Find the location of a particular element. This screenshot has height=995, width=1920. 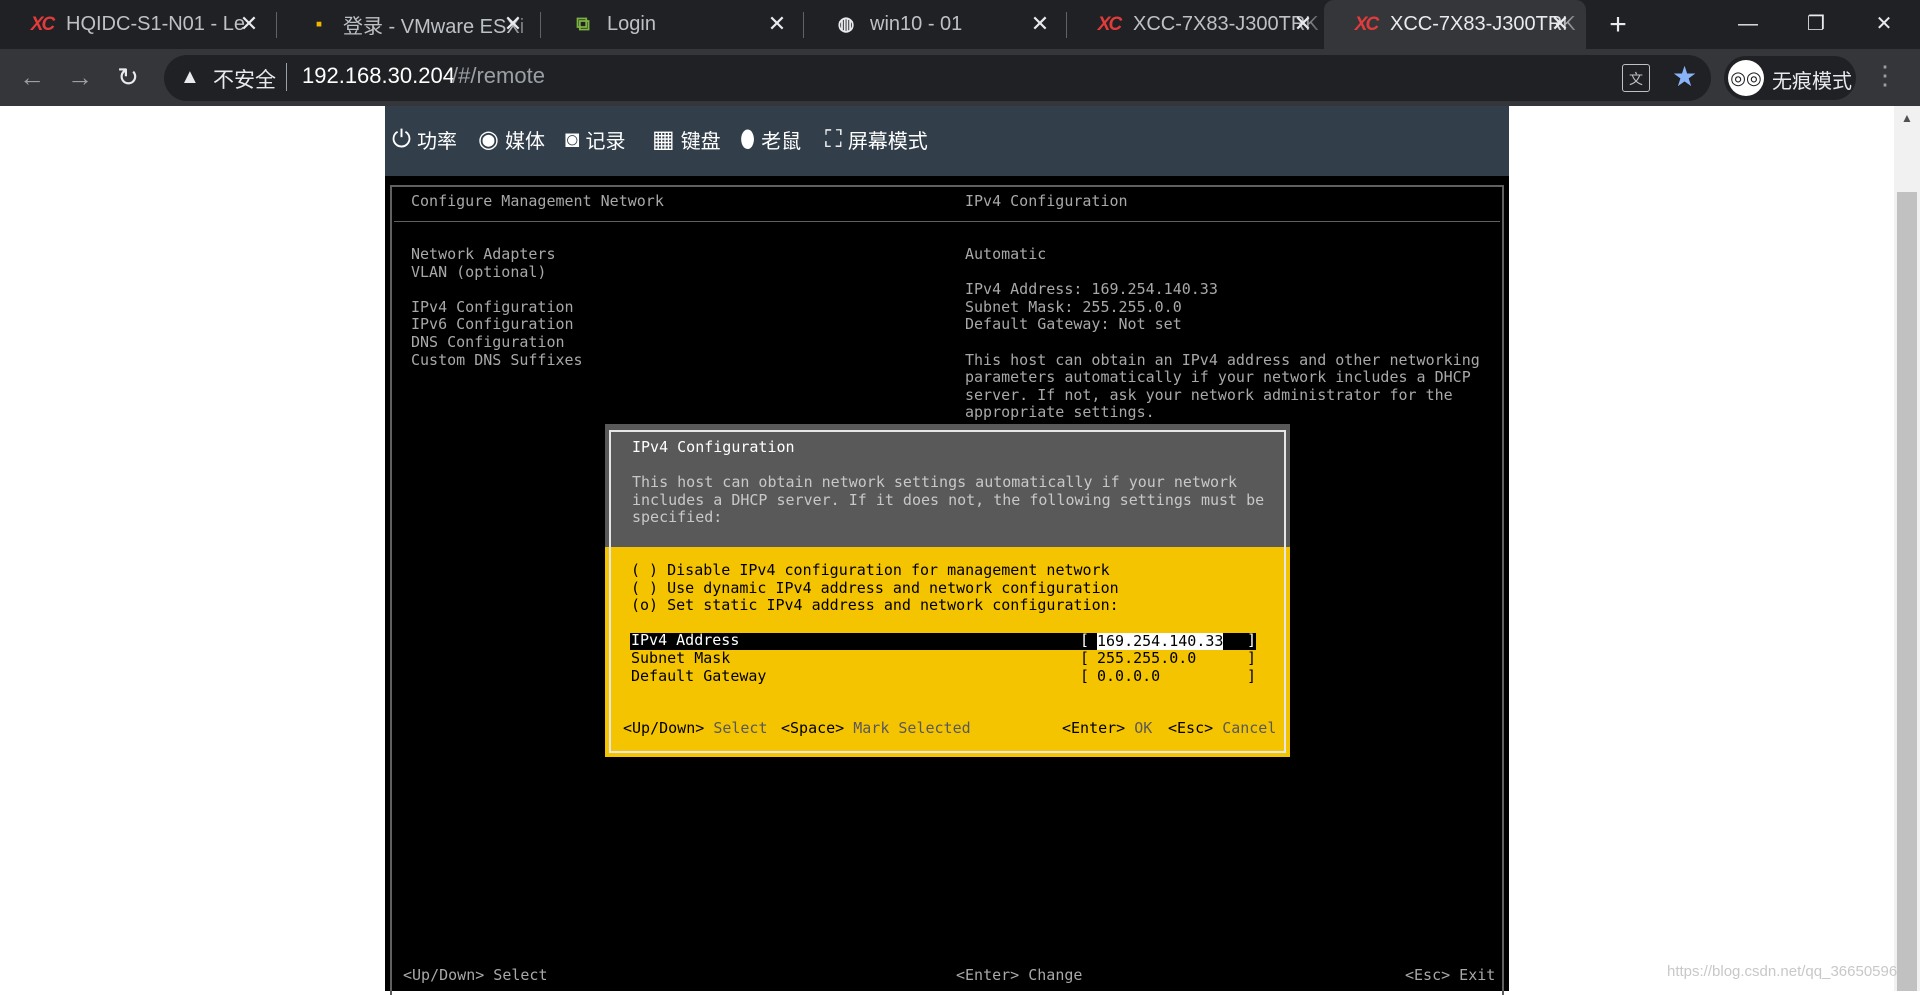

hint-esc: <Esc> Cancel is located at coordinates (1222, 728).